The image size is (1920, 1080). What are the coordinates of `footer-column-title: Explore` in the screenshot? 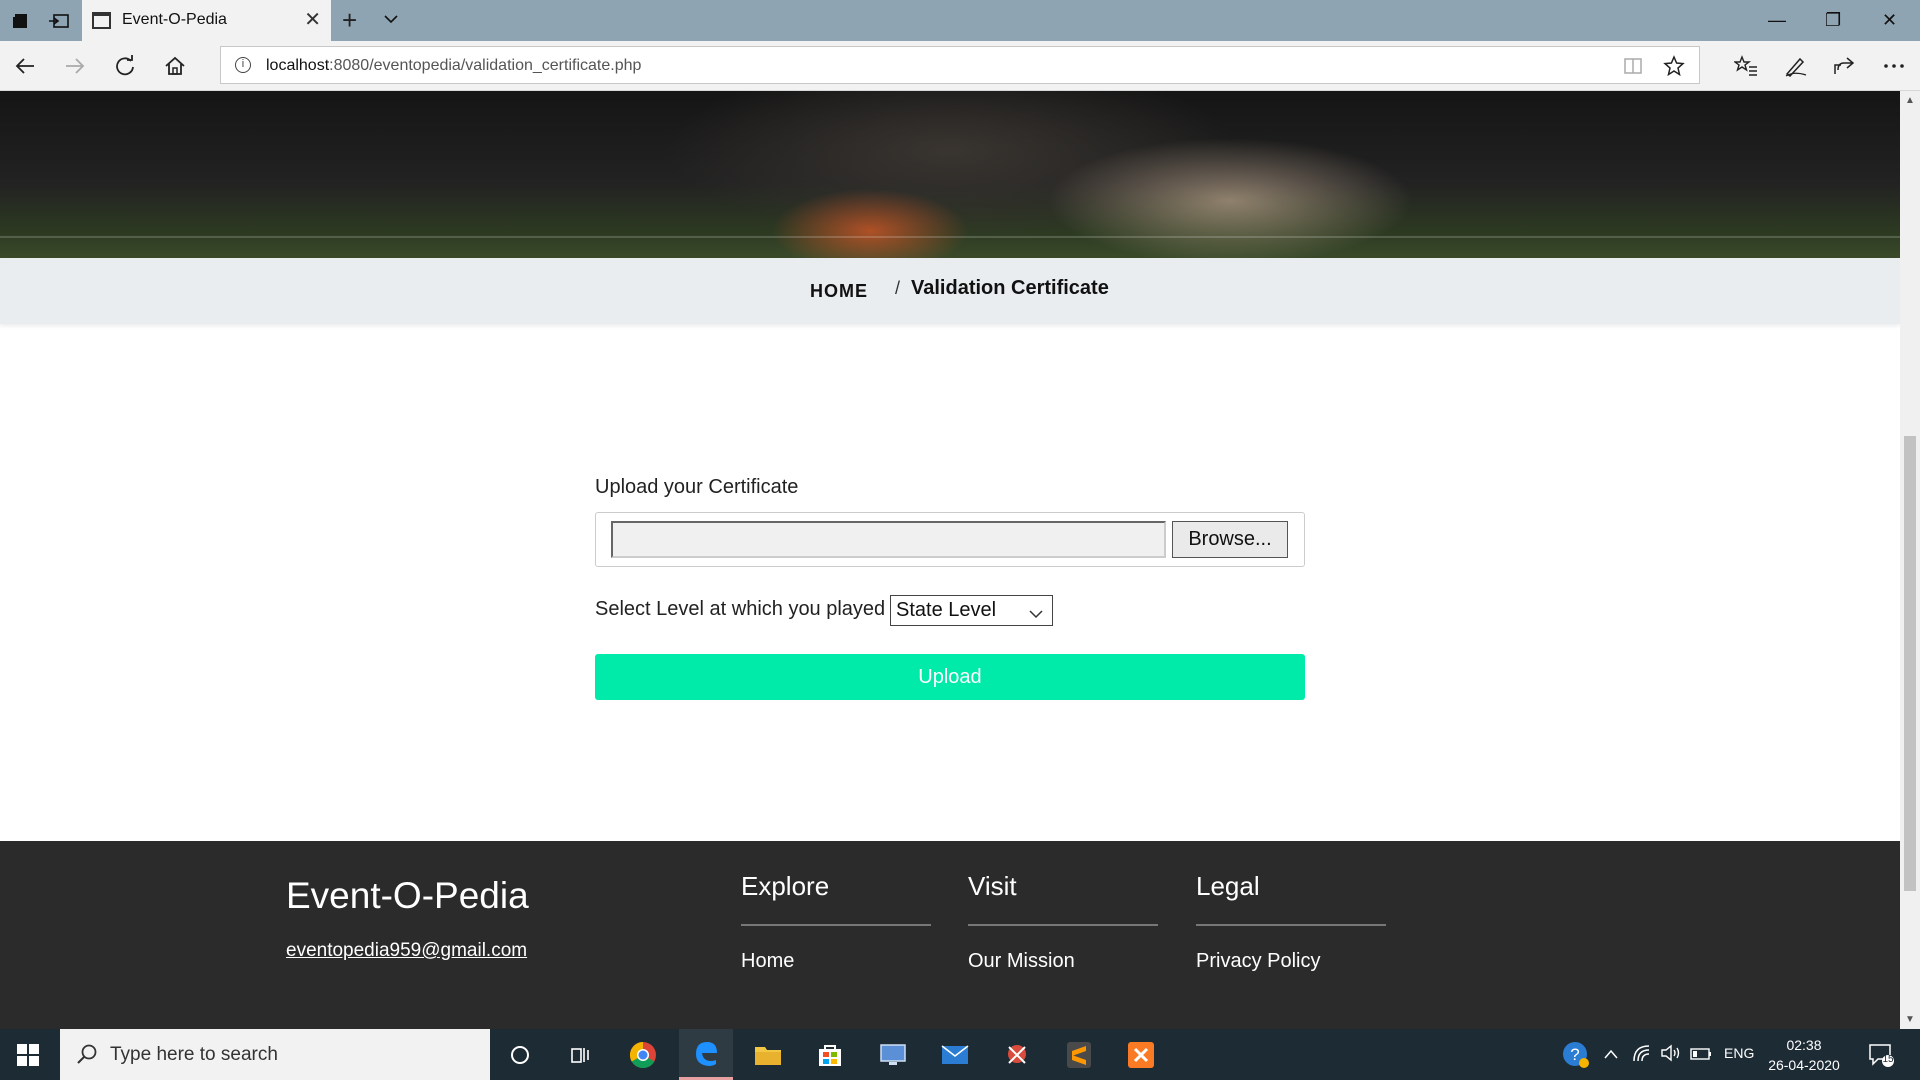 It's located at (836, 898).